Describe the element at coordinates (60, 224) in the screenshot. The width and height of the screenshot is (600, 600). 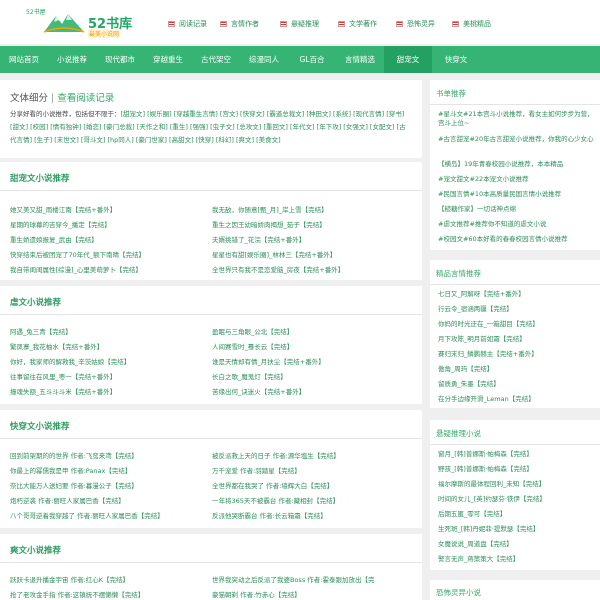
I see `book-link: 星期的球幕的吉穿今_播定【完结】` at that location.